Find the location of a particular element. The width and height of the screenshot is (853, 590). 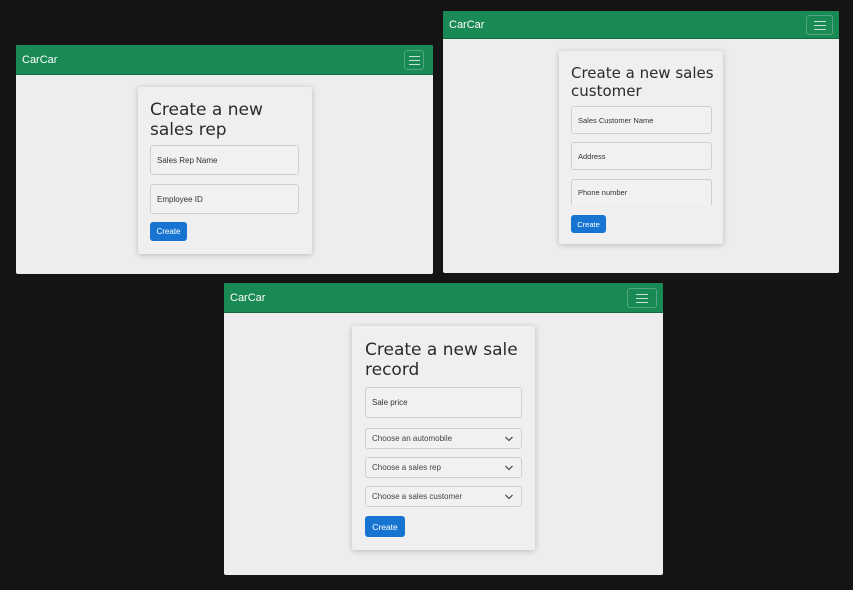

sales-rep-name-input: Sales Rep Name is located at coordinates (224, 160).